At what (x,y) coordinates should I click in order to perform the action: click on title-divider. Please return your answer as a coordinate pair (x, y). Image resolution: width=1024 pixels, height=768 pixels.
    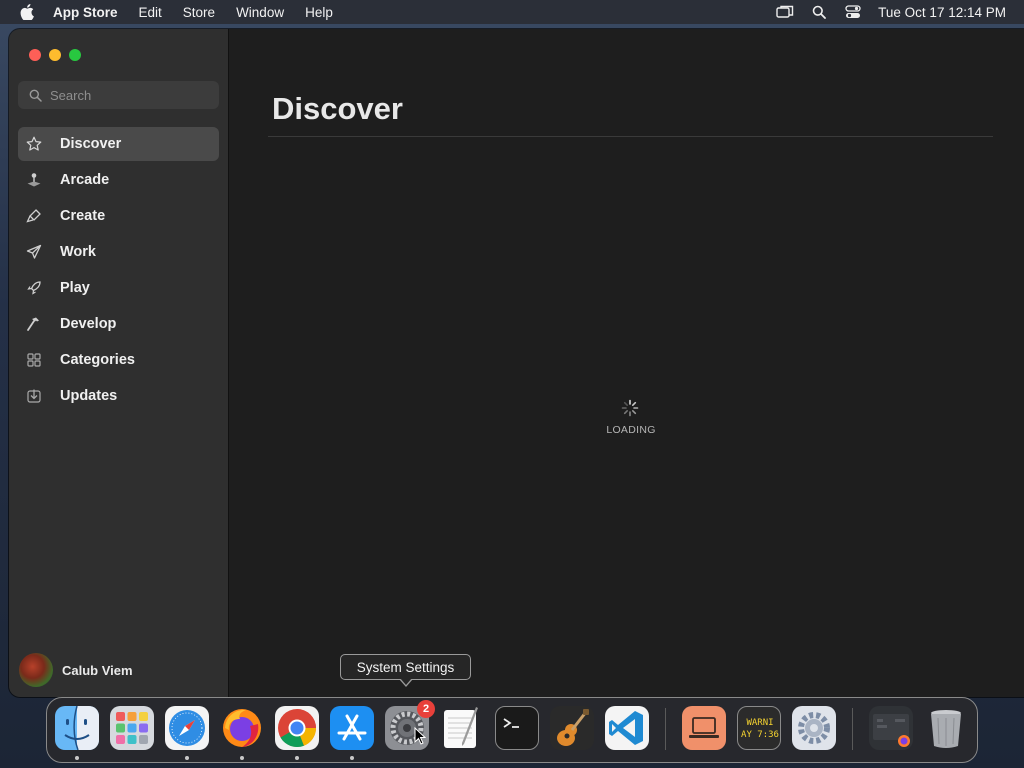
    Looking at the image, I should click on (630, 136).